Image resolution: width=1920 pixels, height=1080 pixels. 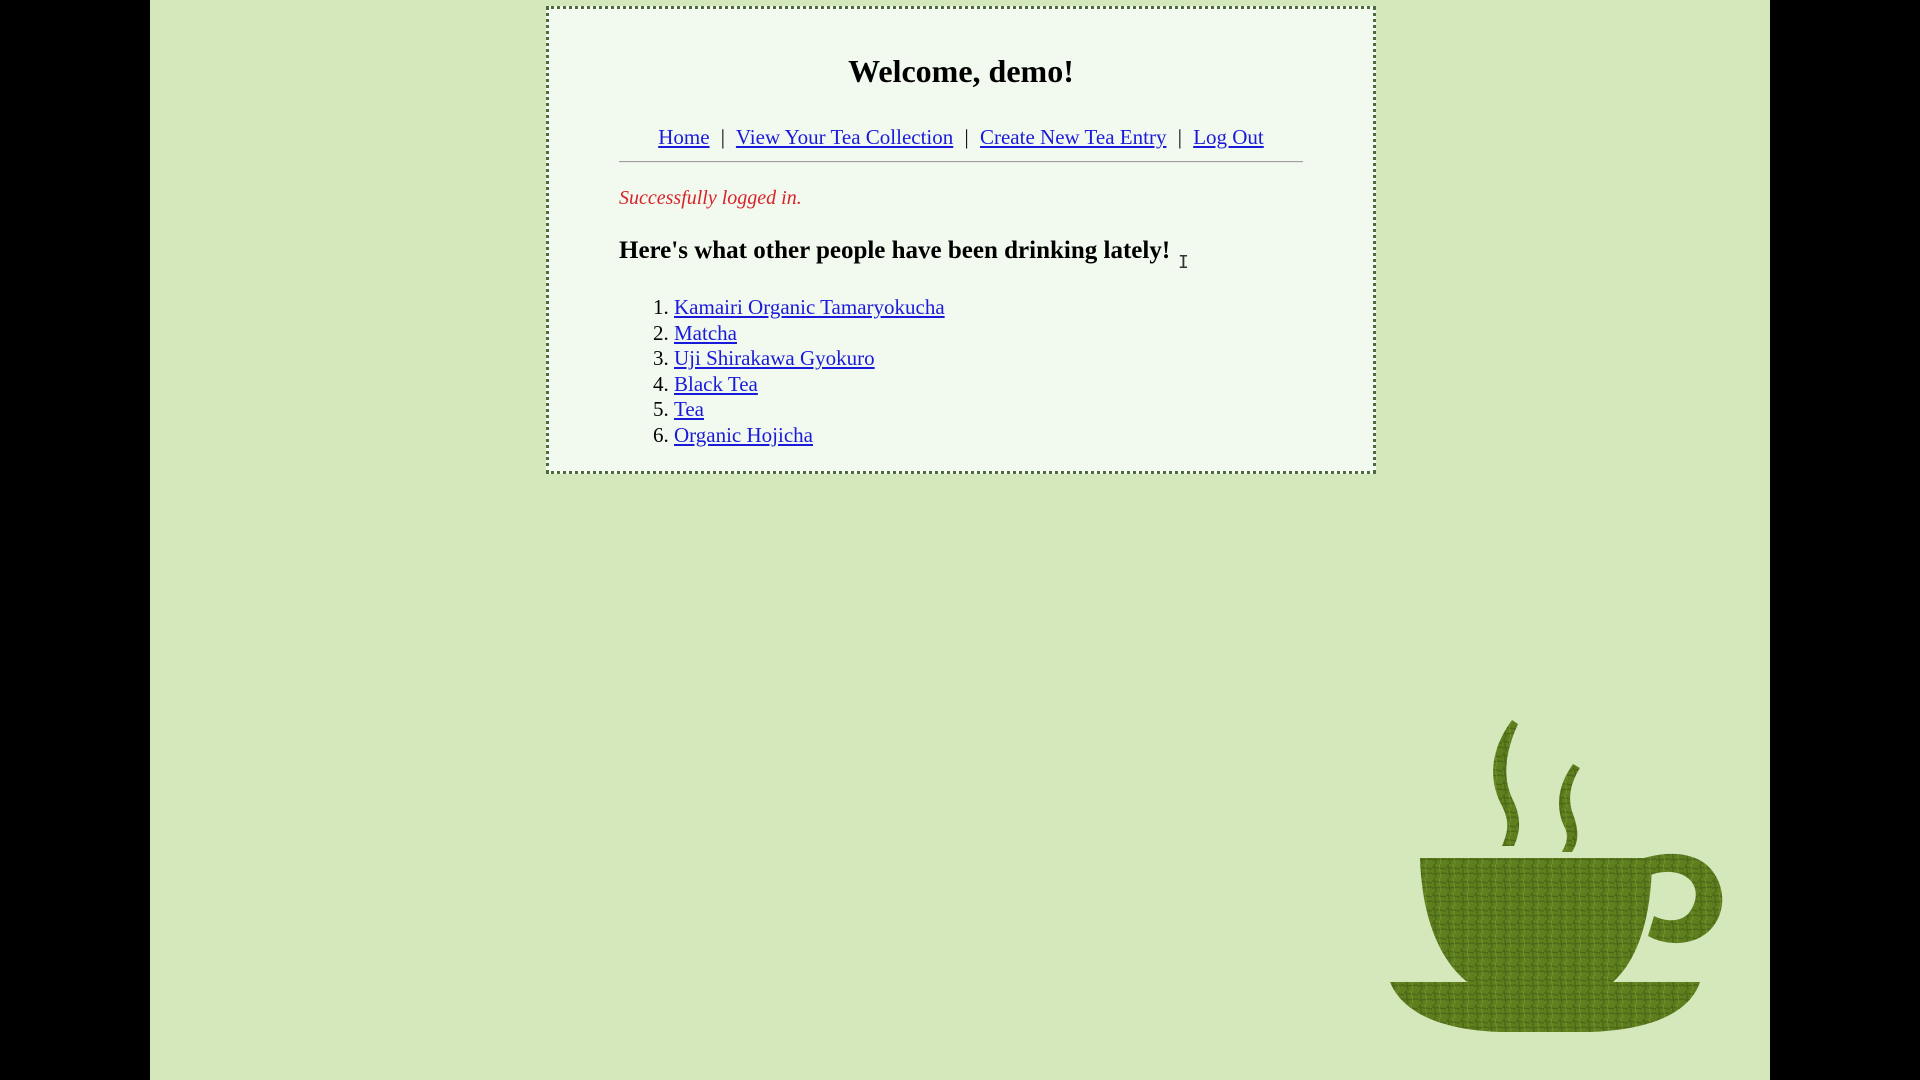 I want to click on list-item: Kamairi Organic Tamaryokucha, so click(x=809, y=308).